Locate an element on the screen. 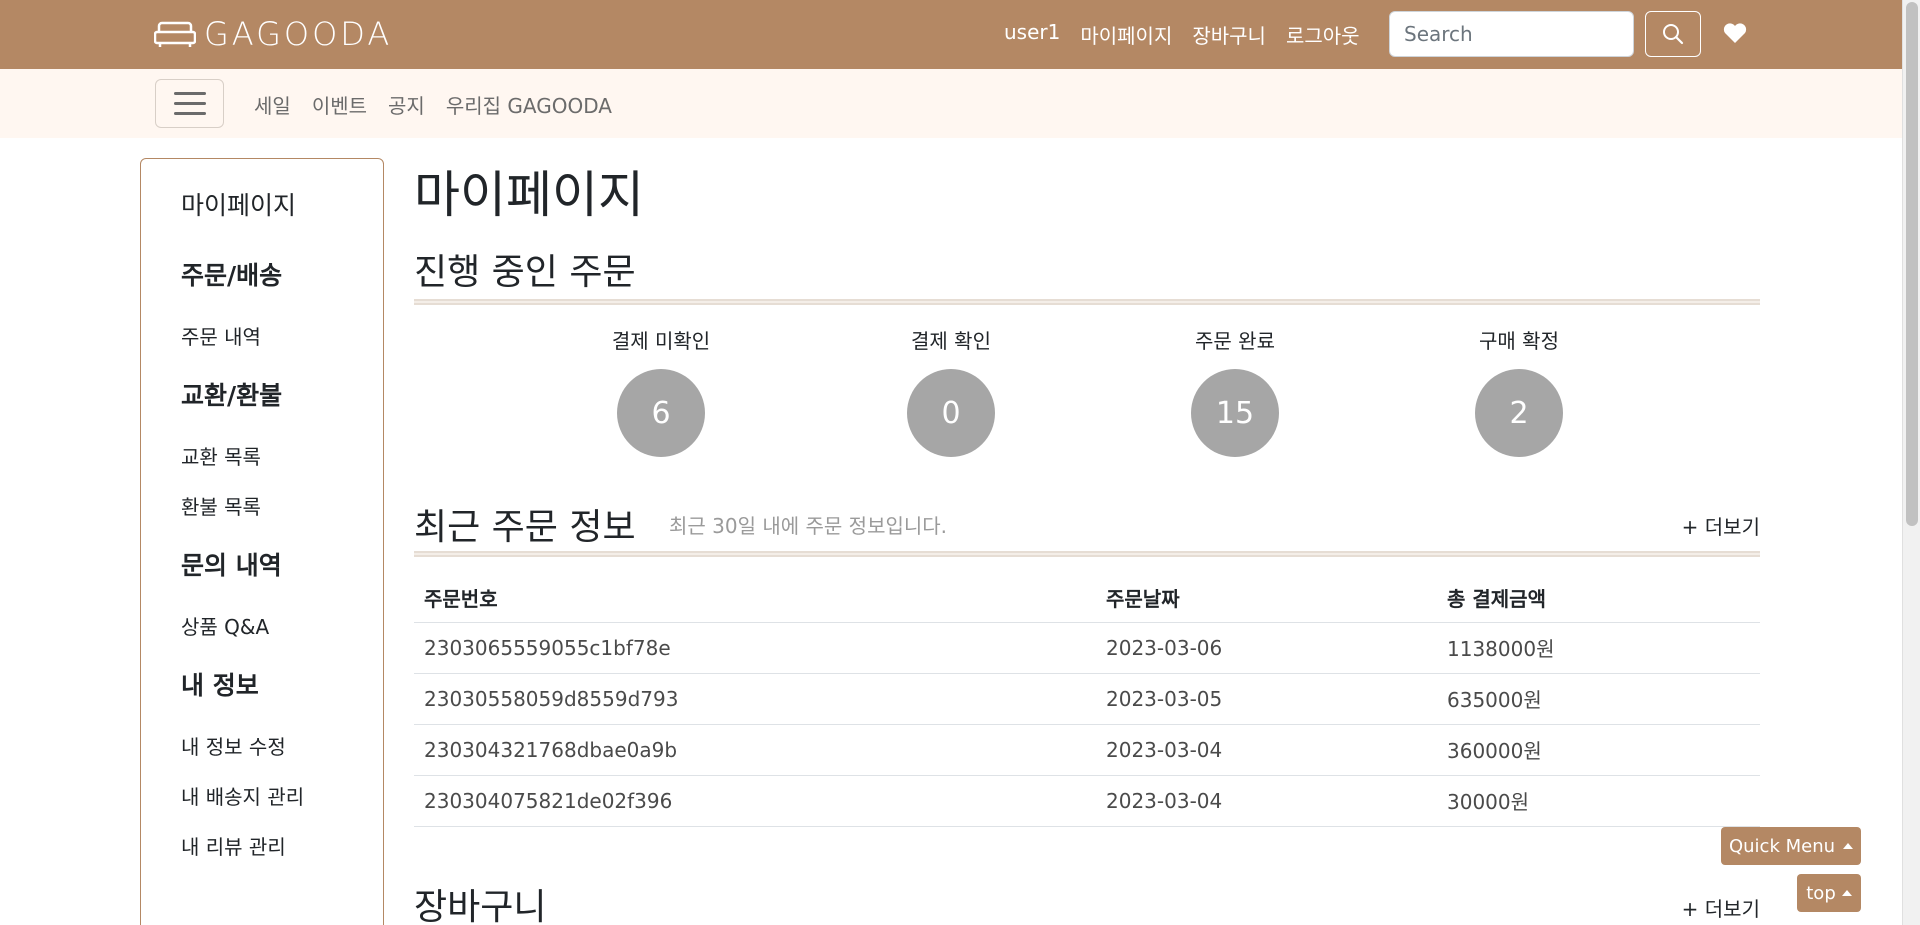 This screenshot has width=1920, height=925. sidebar-heading-inquiry: 문의 내역 is located at coordinates (231, 565).